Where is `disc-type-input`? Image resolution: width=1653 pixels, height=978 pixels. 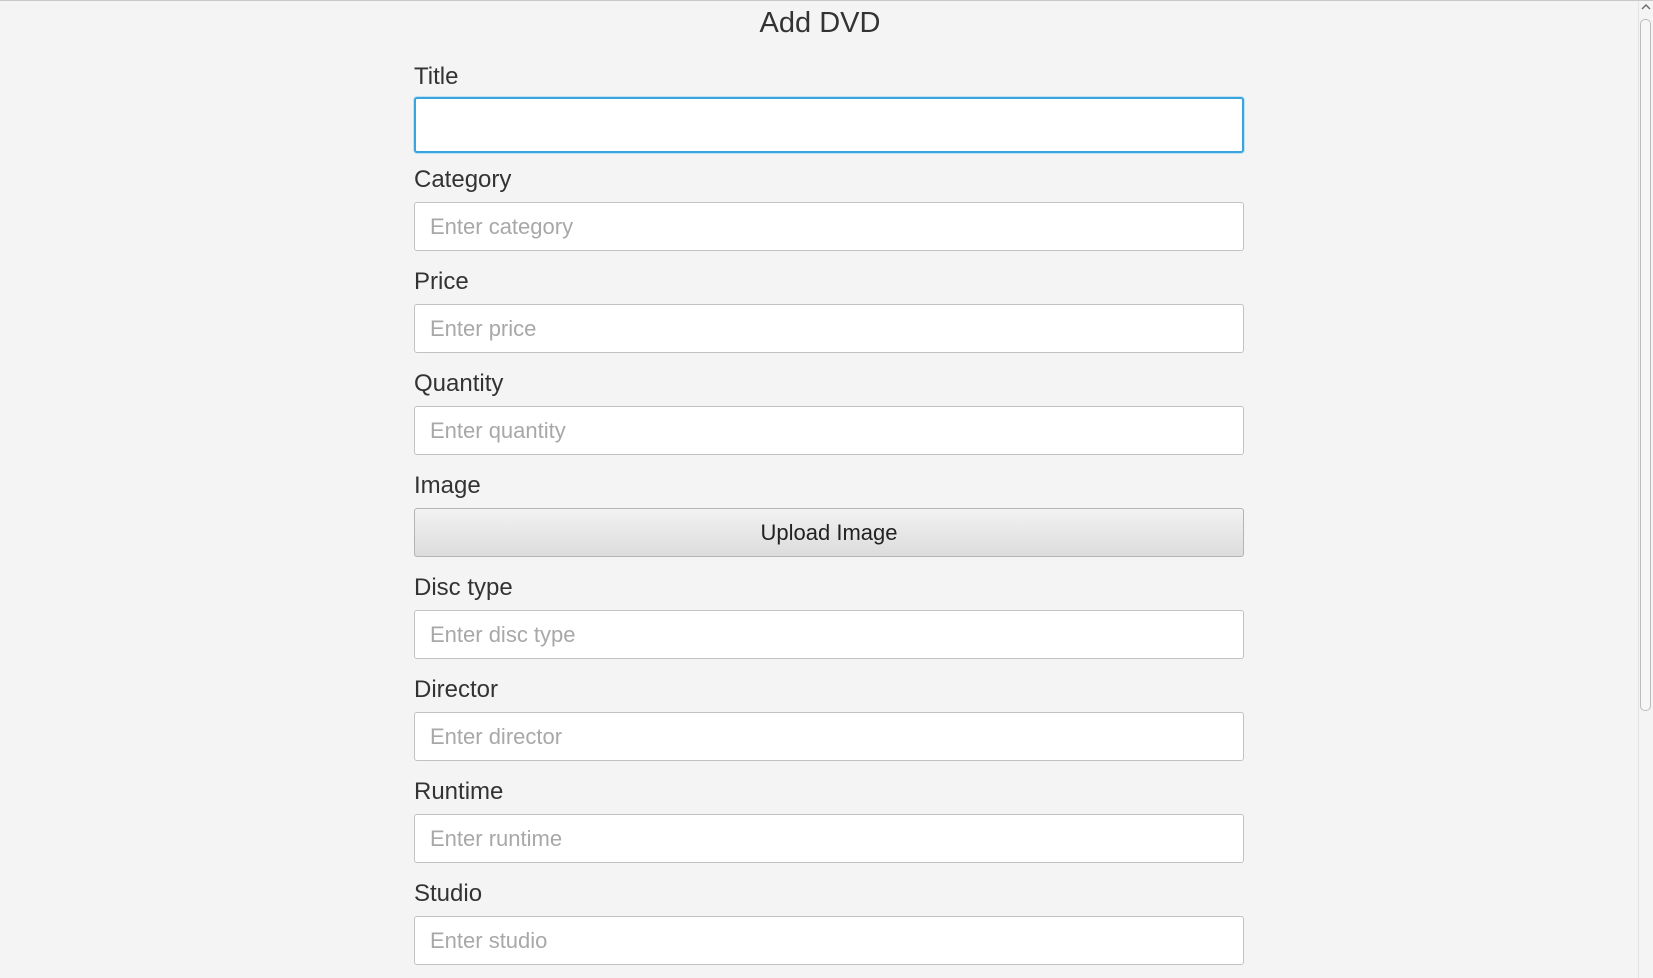
disc-type-input is located at coordinates (829, 634).